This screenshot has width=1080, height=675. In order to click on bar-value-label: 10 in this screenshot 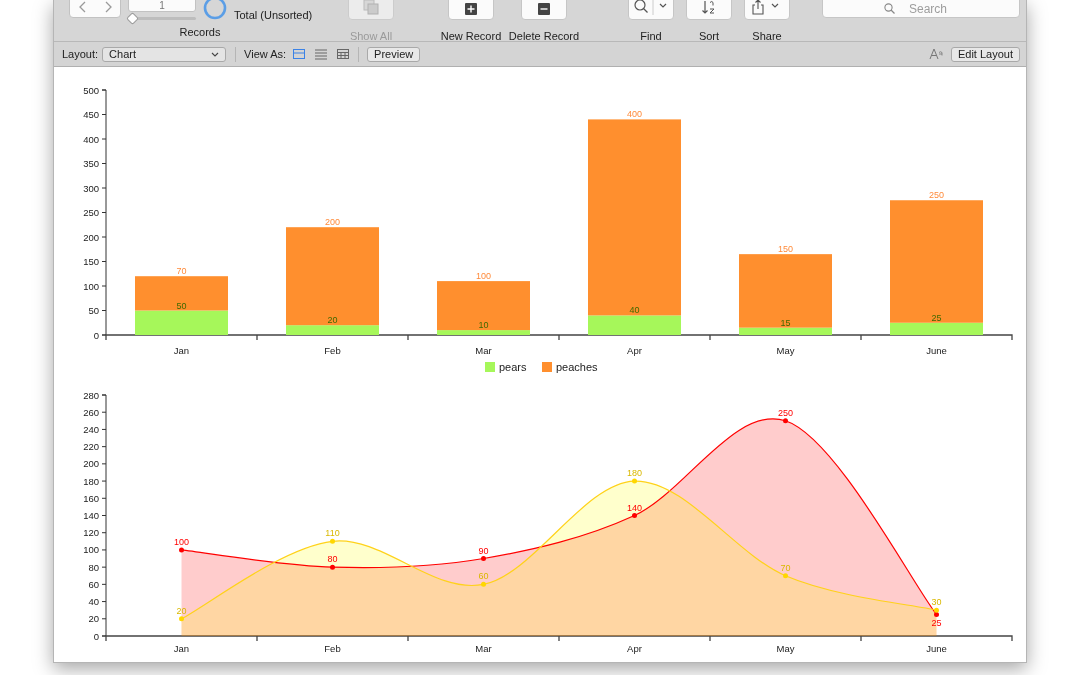, I will do `click(483, 325)`.